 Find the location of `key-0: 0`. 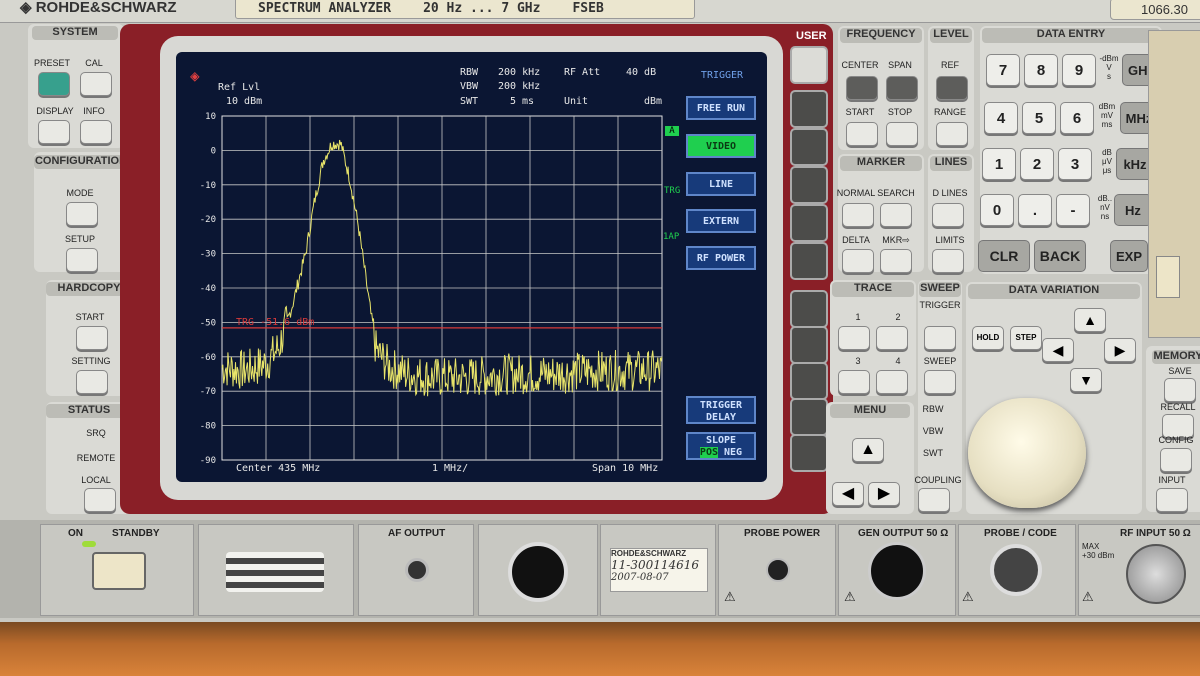

key-0: 0 is located at coordinates (997, 210).